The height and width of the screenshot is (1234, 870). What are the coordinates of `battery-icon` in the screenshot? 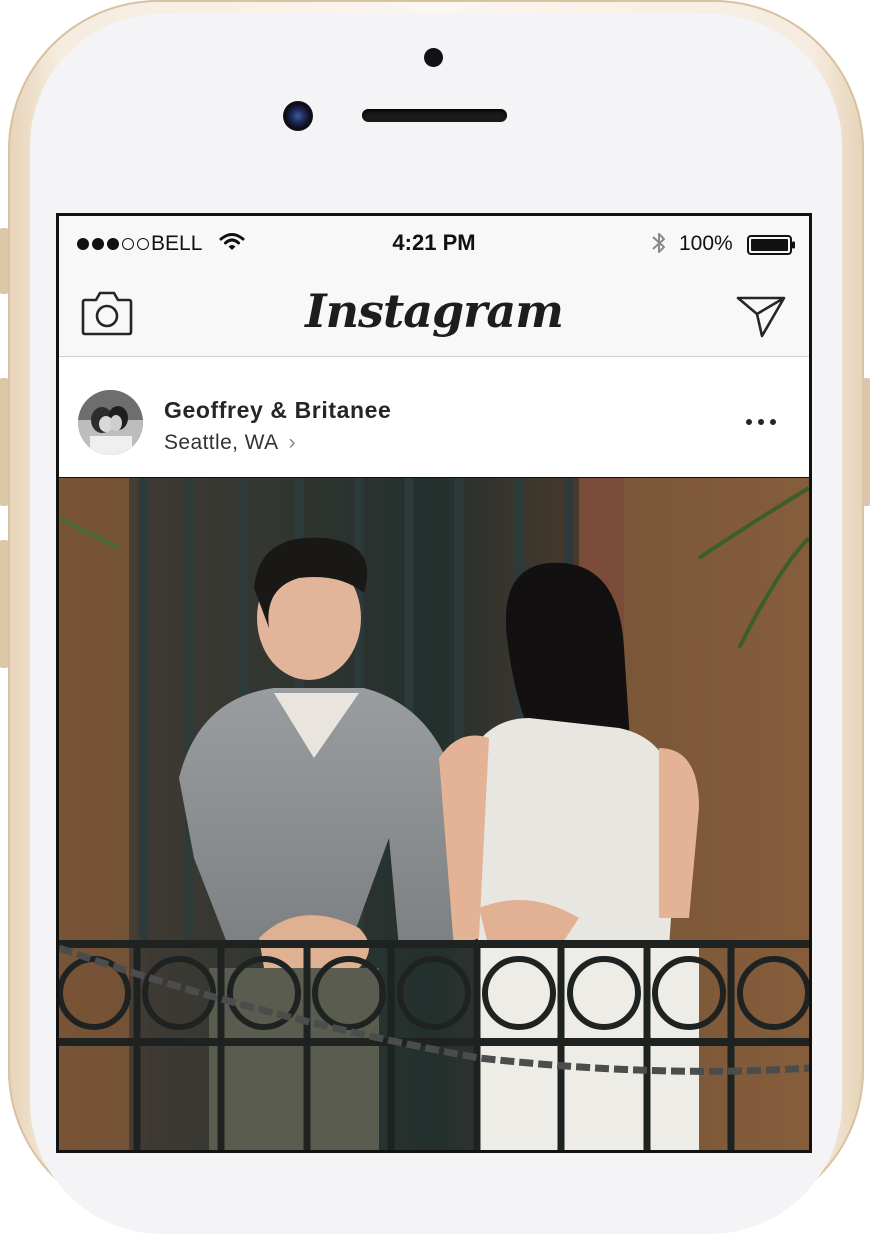 It's located at (771, 245).